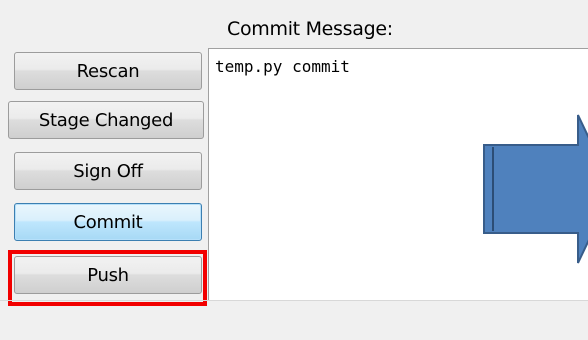  Describe the element at coordinates (108, 71) in the screenshot. I see `rescan-button: Rescan` at that location.